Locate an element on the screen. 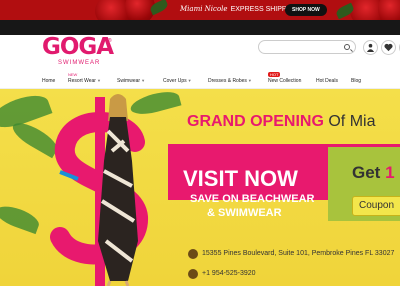 This screenshot has width=400, height=286. nav-item-swimwear: Swimwear▼ is located at coordinates (131, 81).